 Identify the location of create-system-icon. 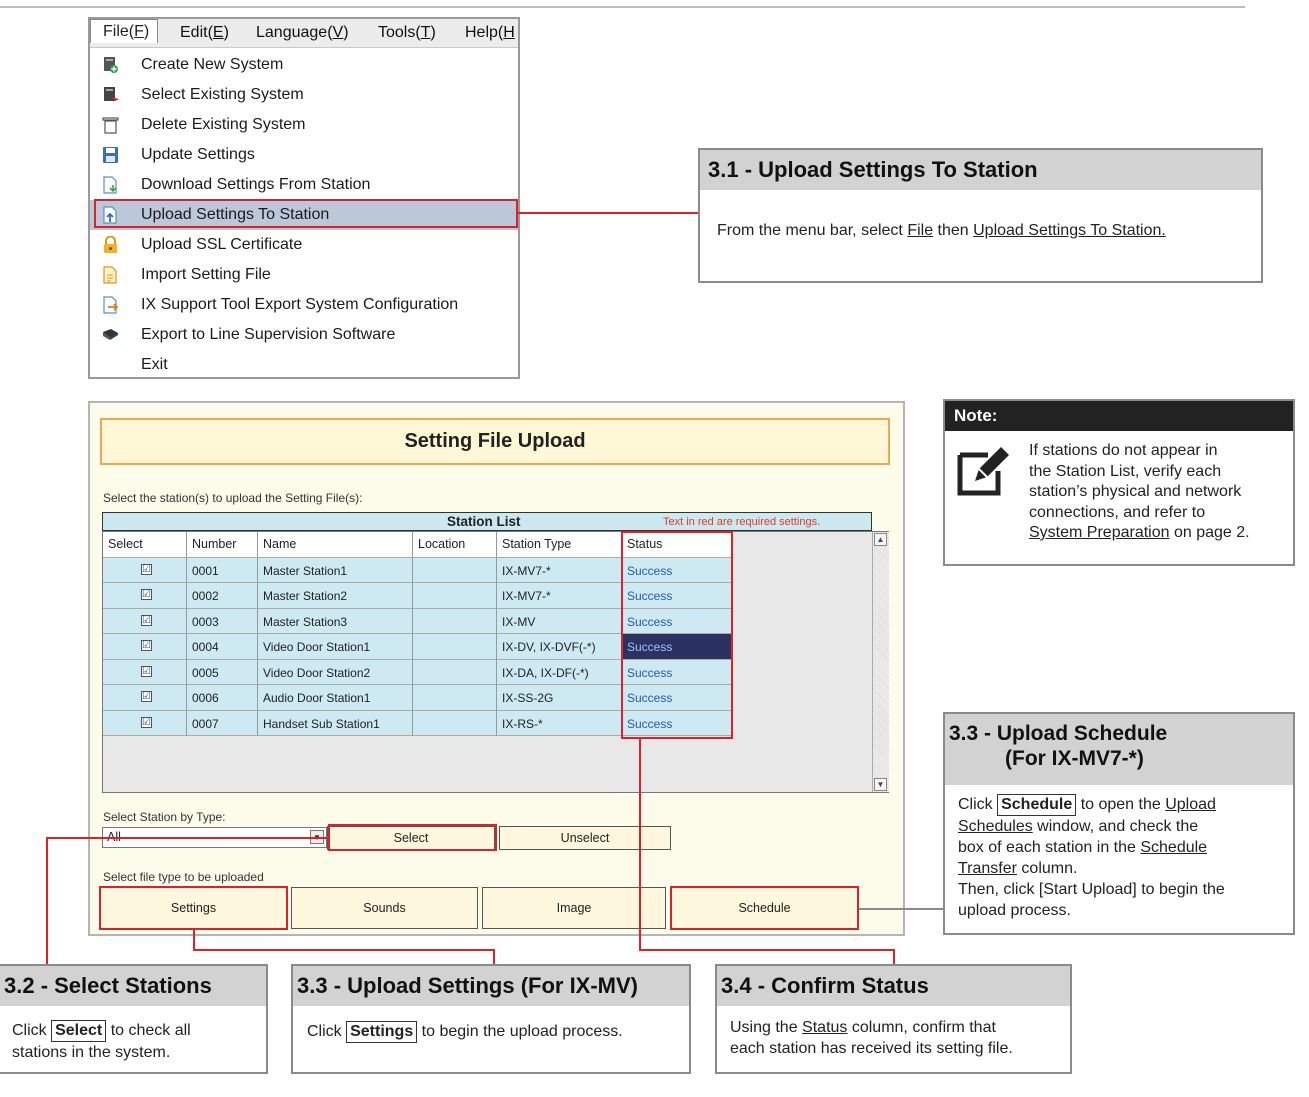
(111, 65).